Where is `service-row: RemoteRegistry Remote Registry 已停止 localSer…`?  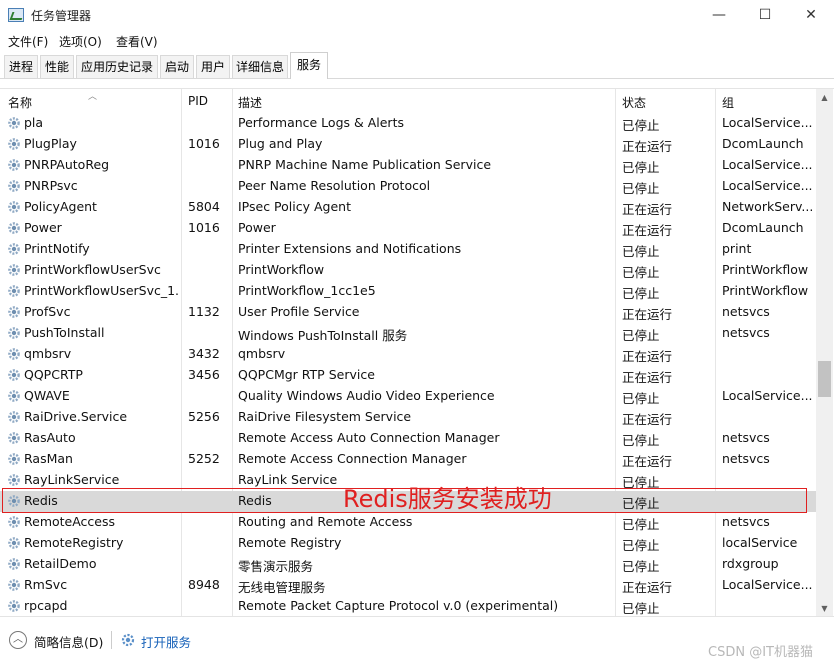
service-row: RemoteRegistry Remote Registry 已停止 localSer… is located at coordinates (408, 543).